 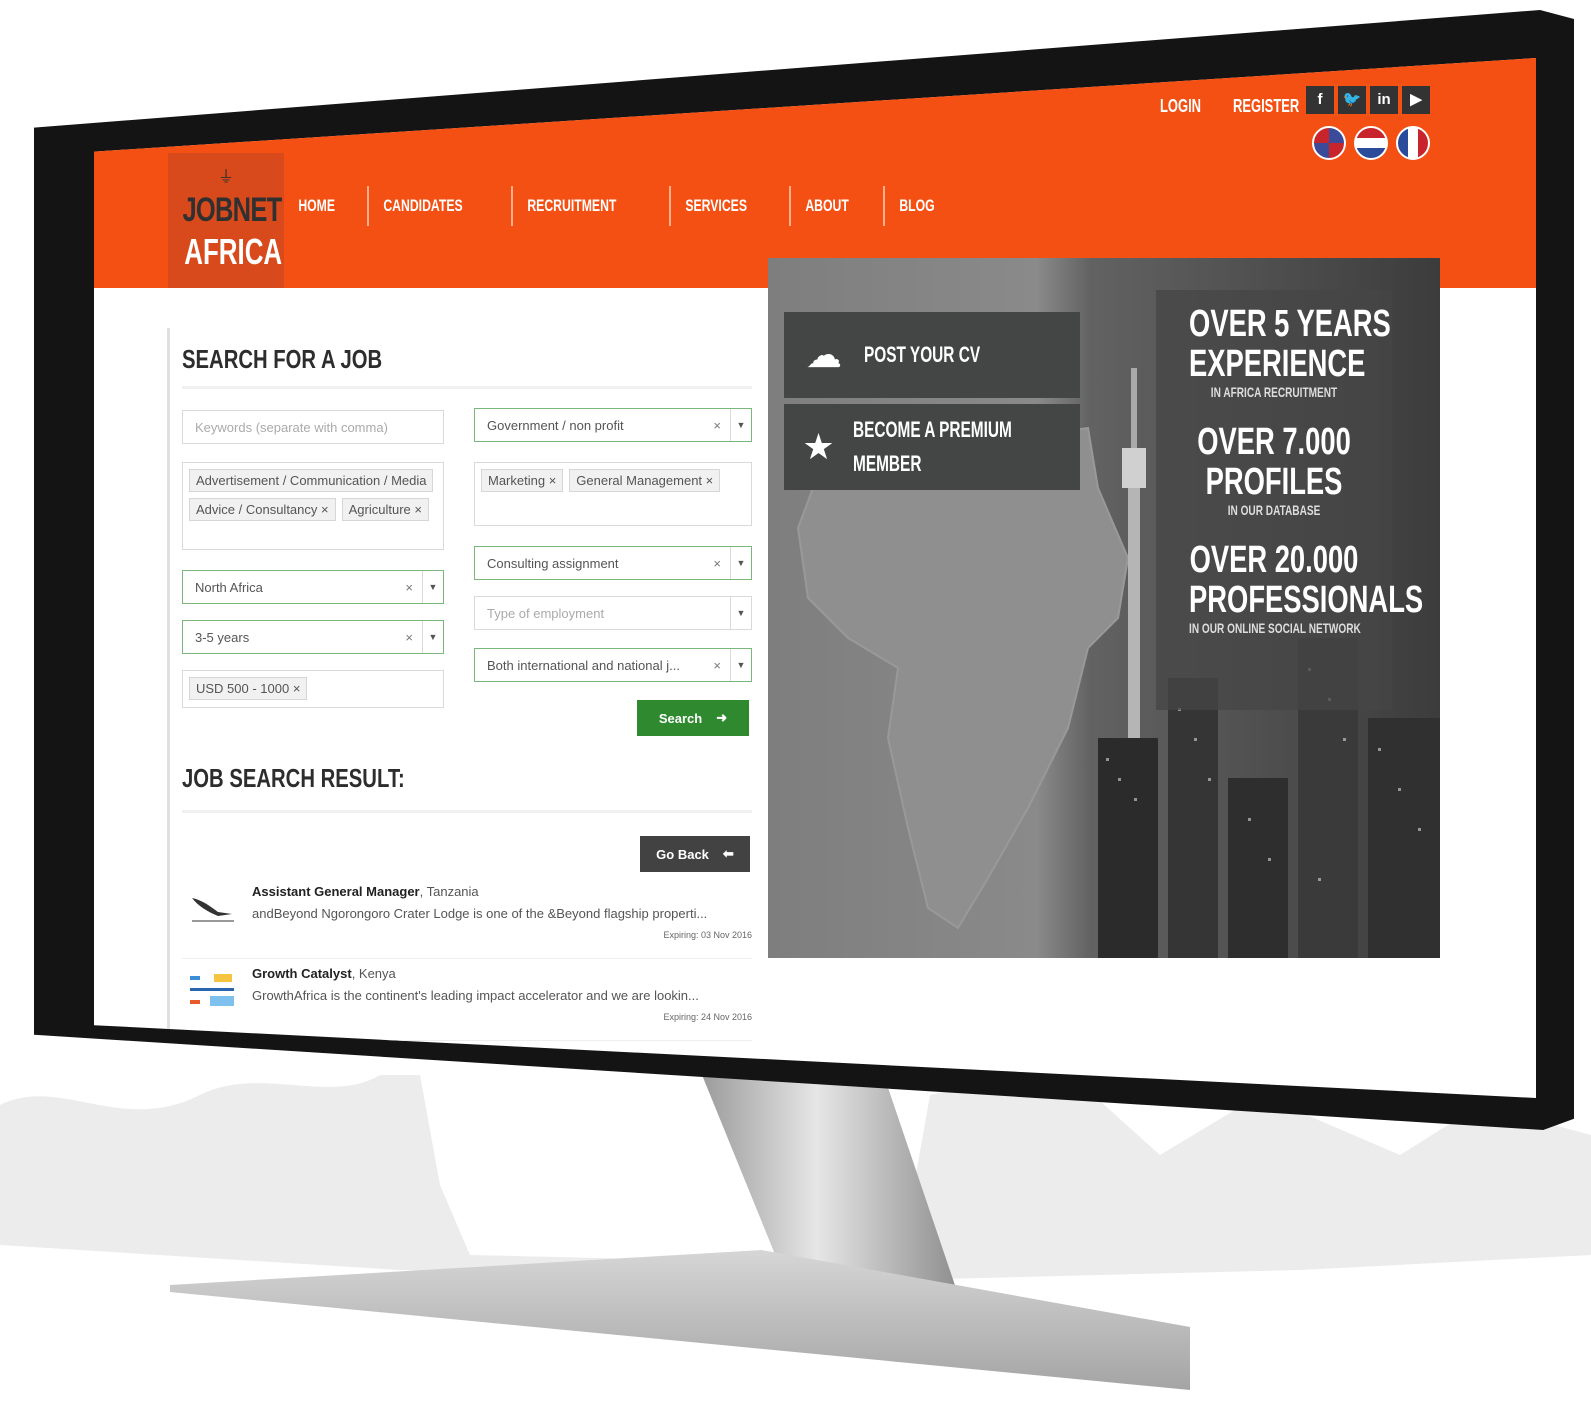 What do you see at coordinates (1275, 628) in the screenshot?
I see `stat-3-sub: IN OUR ONLINE SOCIAL NETWORK` at bounding box center [1275, 628].